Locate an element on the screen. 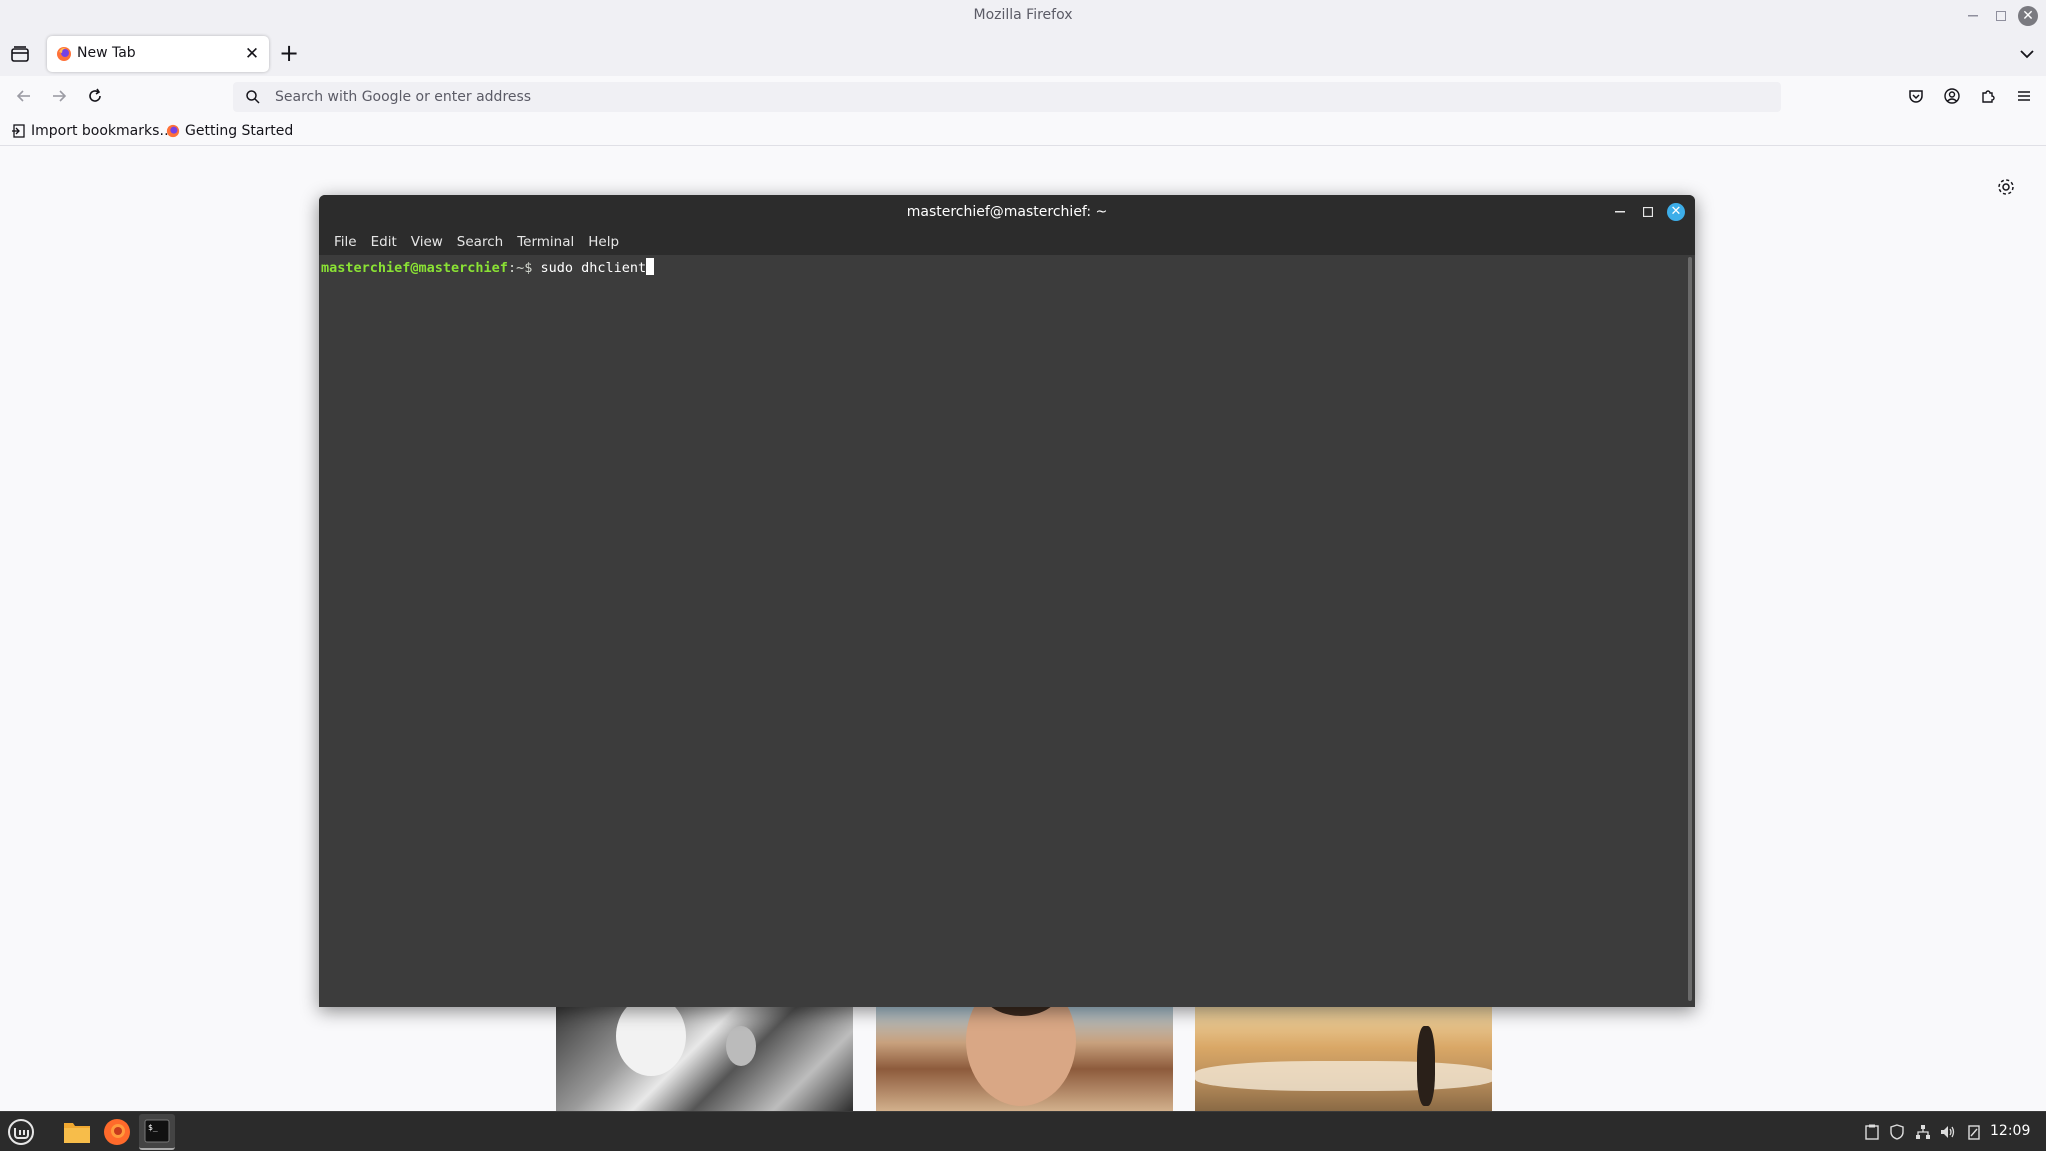  text-cursor is located at coordinates (650, 266).